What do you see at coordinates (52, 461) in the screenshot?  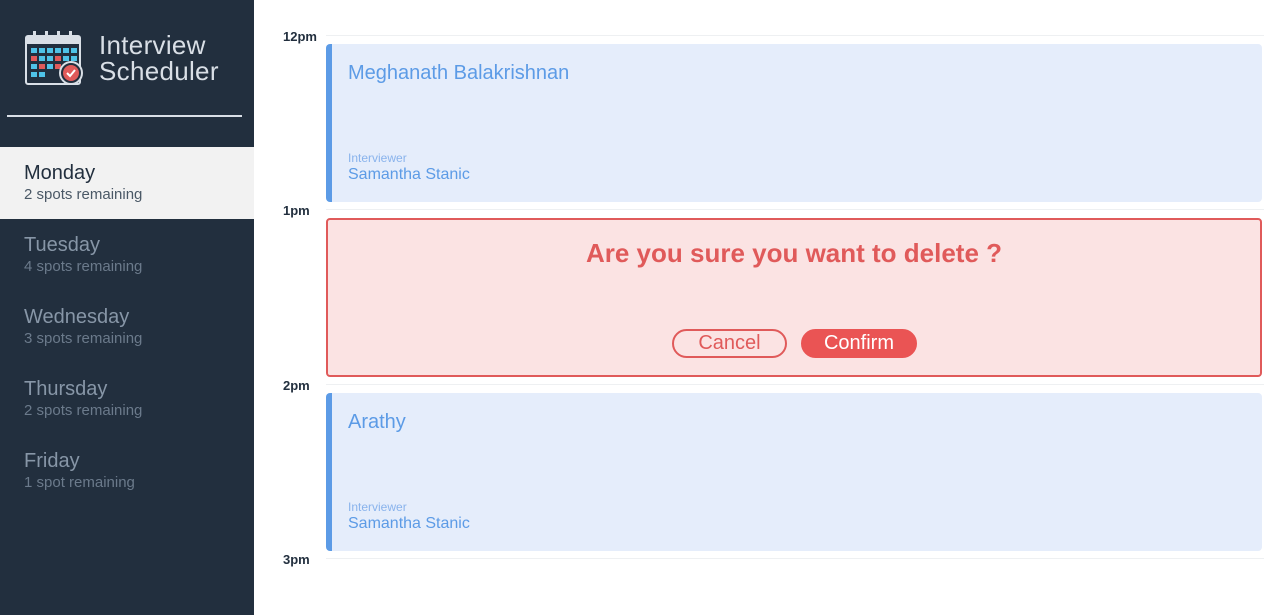 I see `day-name: Friday` at bounding box center [52, 461].